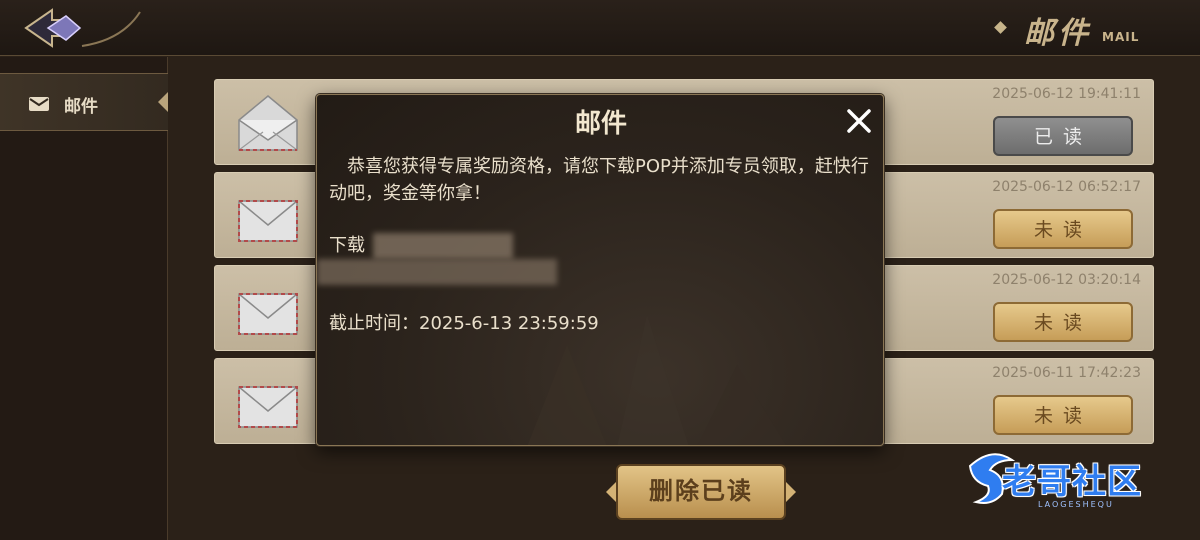 The width and height of the screenshot is (1200, 540). I want to click on close-icon, so click(859, 121).